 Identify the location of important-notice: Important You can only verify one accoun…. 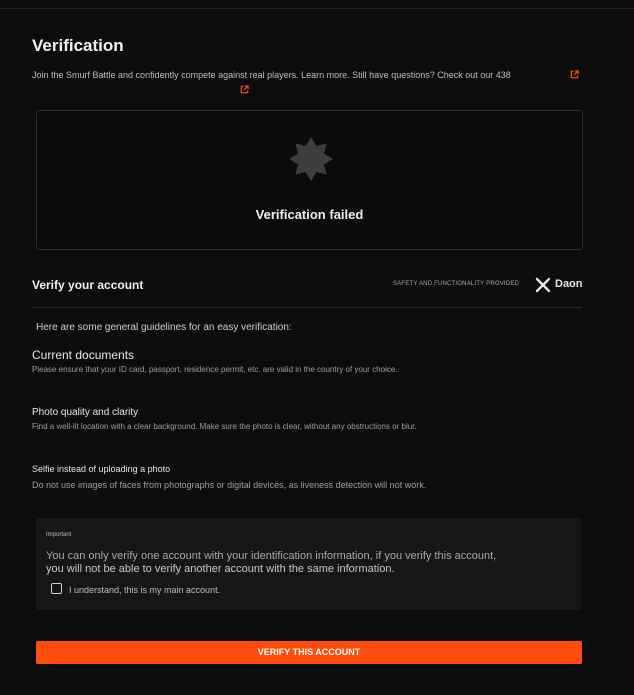
(308, 564).